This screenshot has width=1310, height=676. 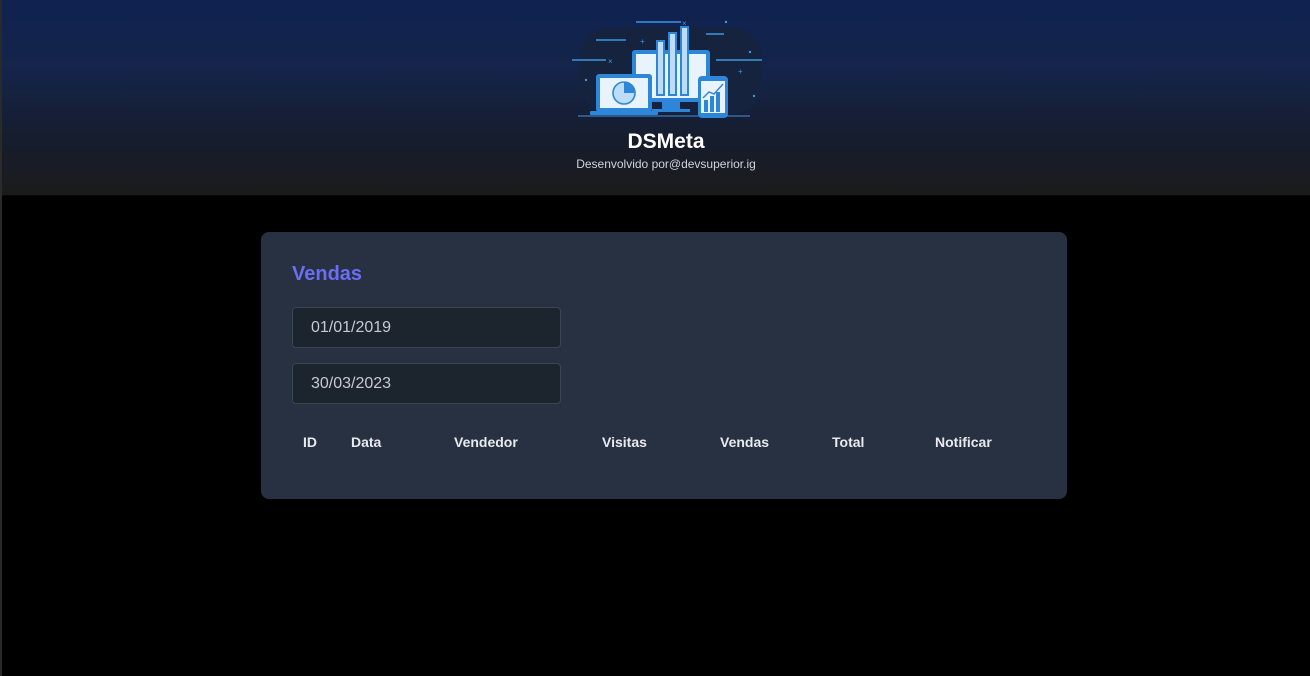 What do you see at coordinates (327, 274) in the screenshot?
I see `sales-card-title: Vendas` at bounding box center [327, 274].